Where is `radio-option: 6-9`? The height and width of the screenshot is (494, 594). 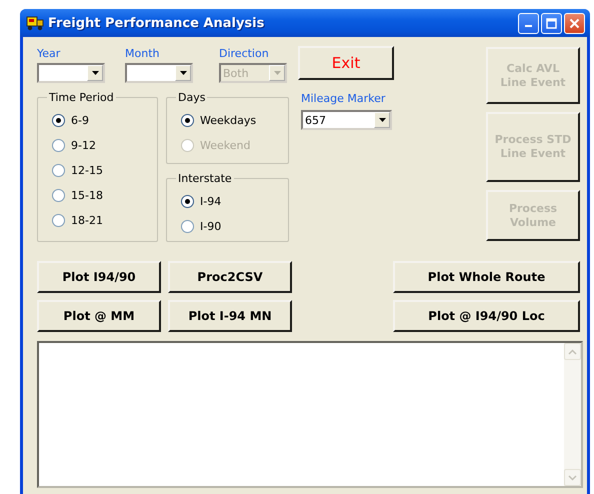
radio-option: 6-9 is located at coordinates (104, 120).